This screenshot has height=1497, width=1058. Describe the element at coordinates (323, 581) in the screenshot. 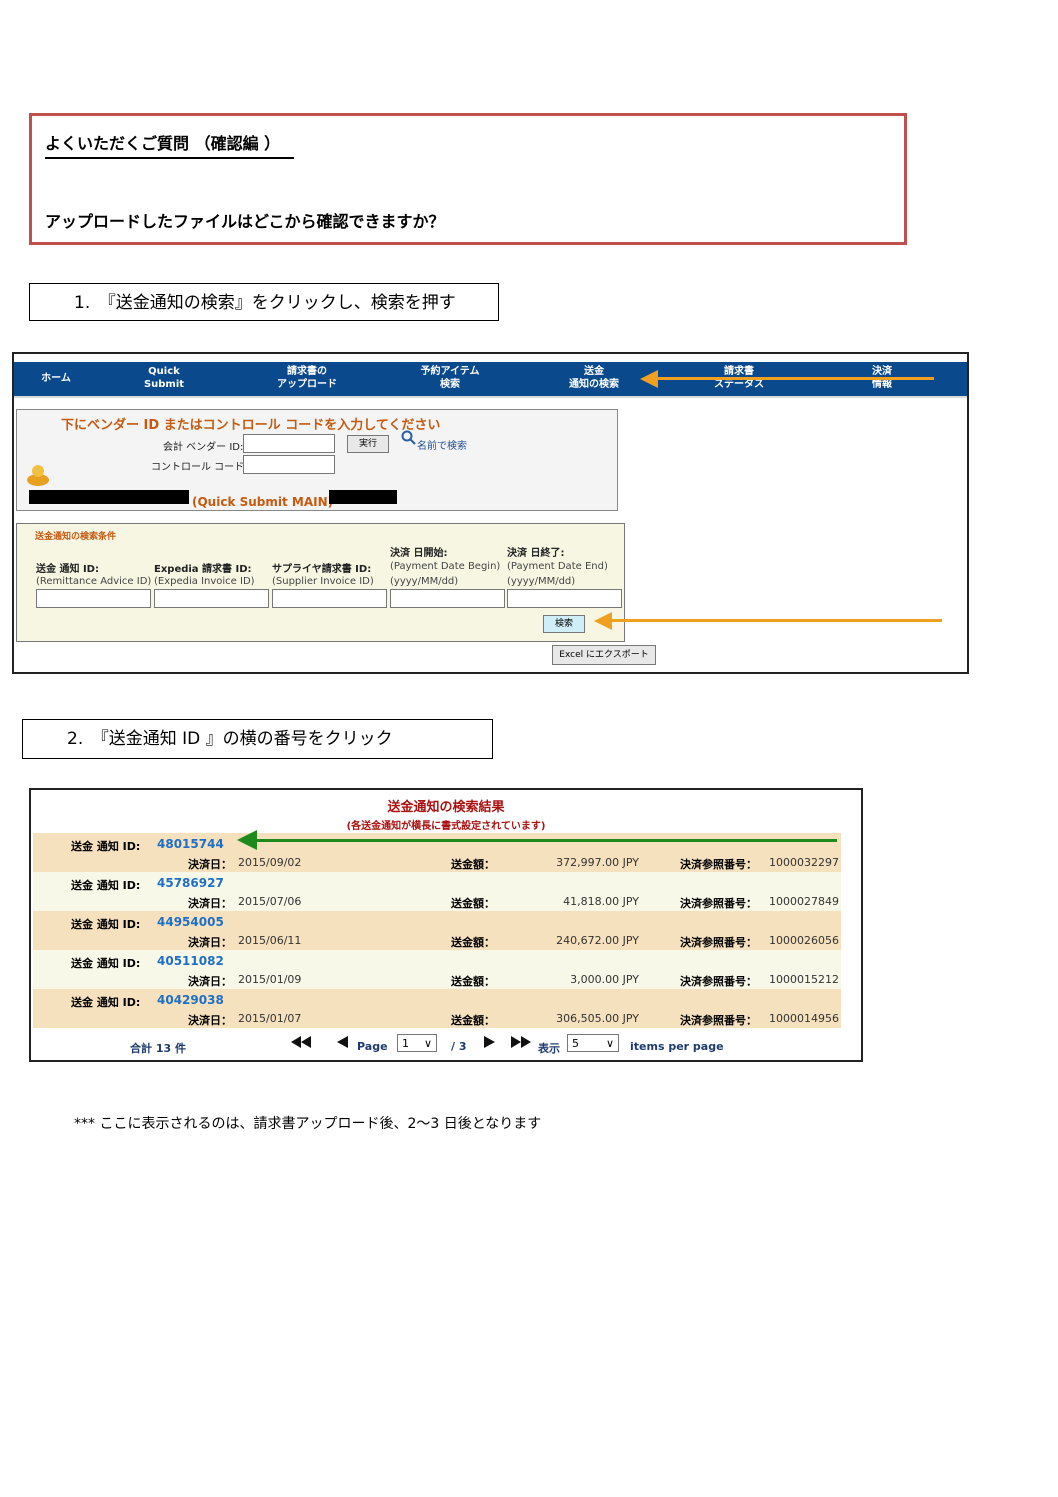

I see `supplier-invoice-en: (Supplier Invoice ID)` at that location.